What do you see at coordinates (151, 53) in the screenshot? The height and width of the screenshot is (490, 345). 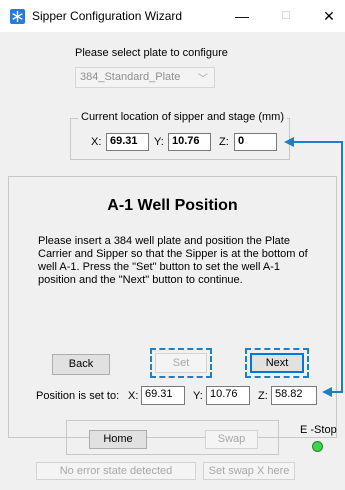 I see `plate-prompt: Please select plate to configure` at bounding box center [151, 53].